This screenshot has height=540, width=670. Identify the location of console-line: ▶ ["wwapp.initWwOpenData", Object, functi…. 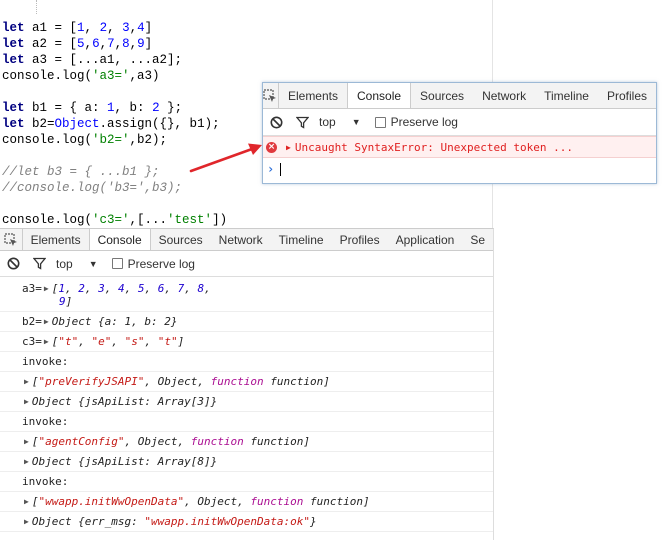
(246, 502).